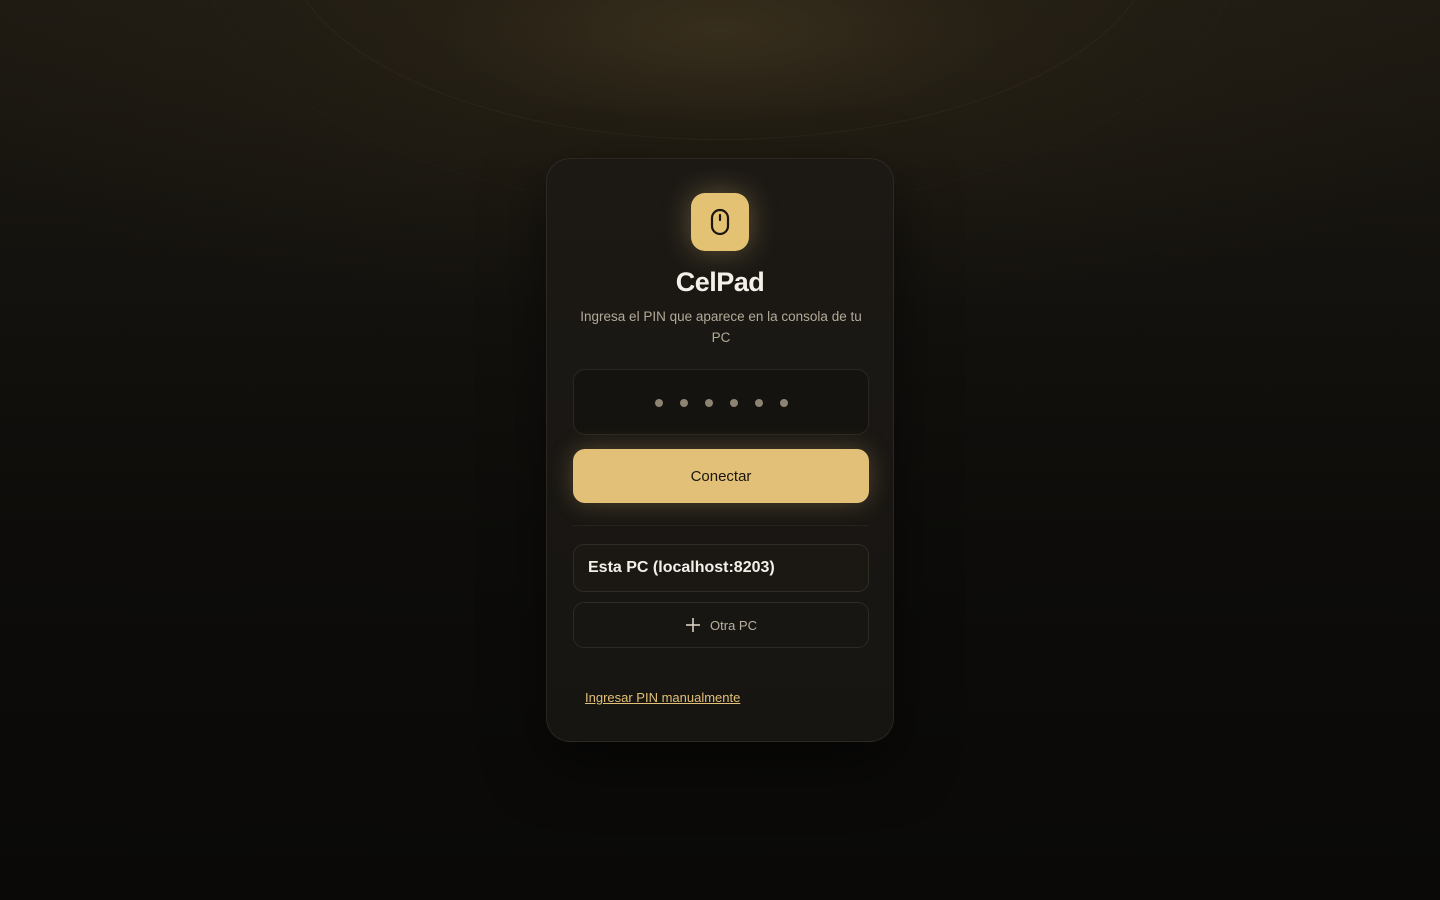 The image size is (1440, 900). I want to click on pc-list-item: Esta PC (localhost:8203), so click(721, 568).